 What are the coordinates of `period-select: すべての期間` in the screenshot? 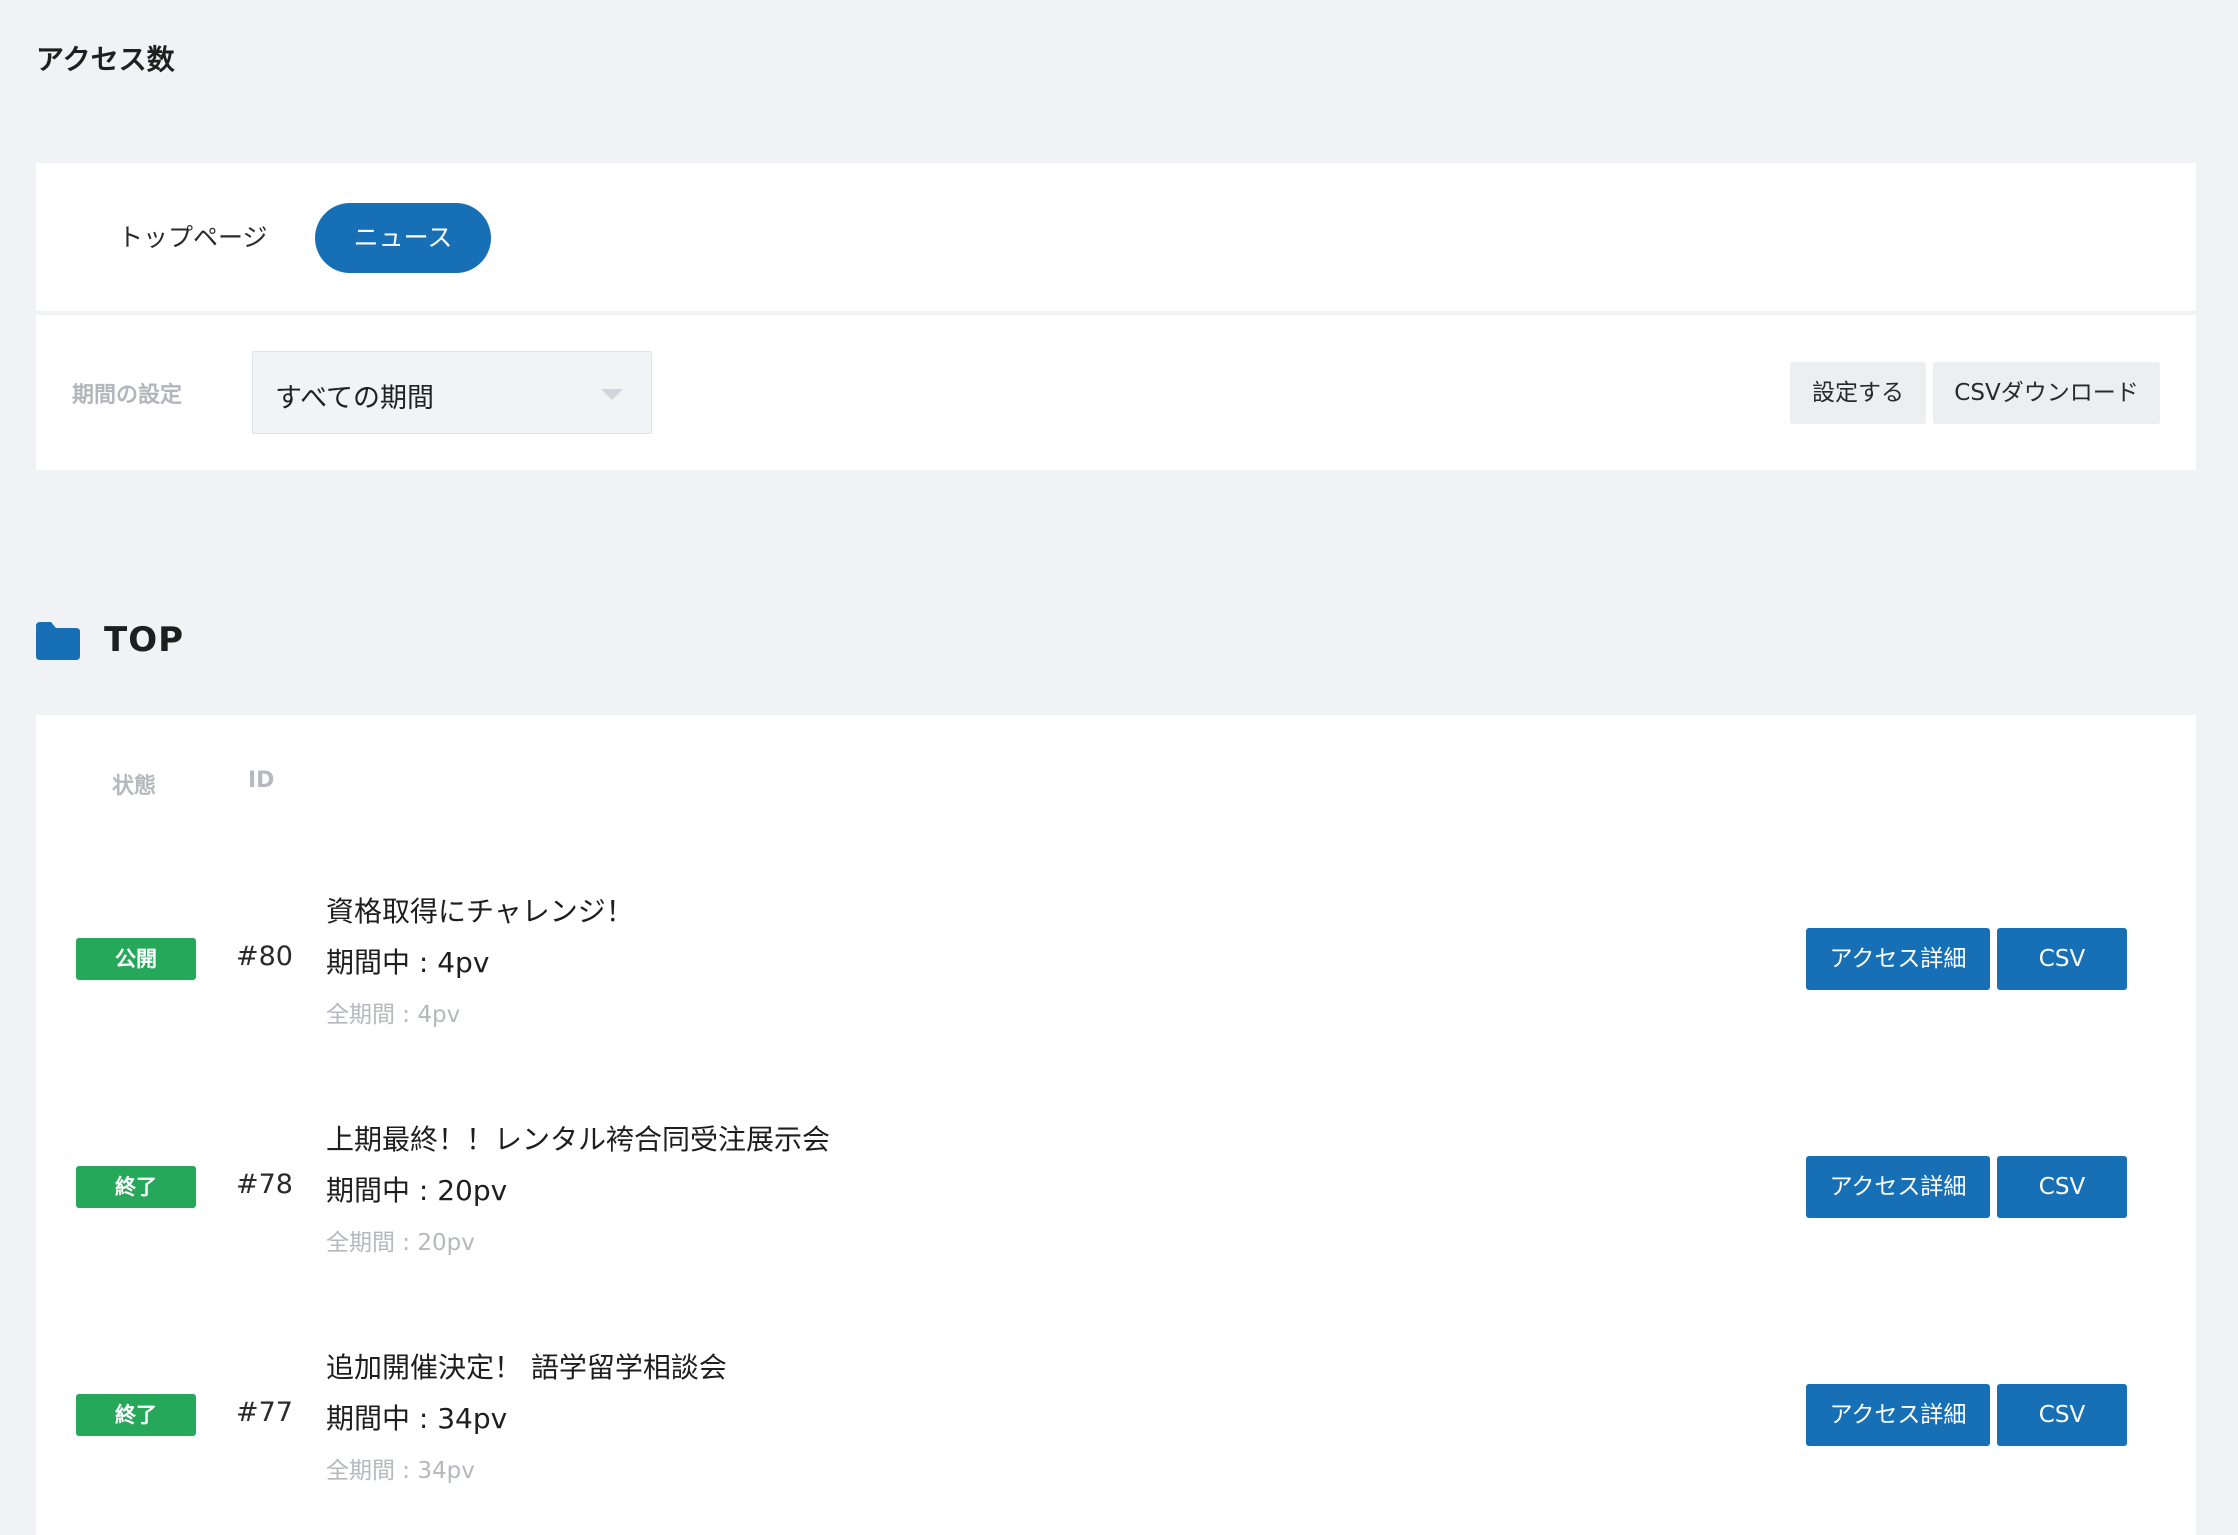 It's located at (452, 392).